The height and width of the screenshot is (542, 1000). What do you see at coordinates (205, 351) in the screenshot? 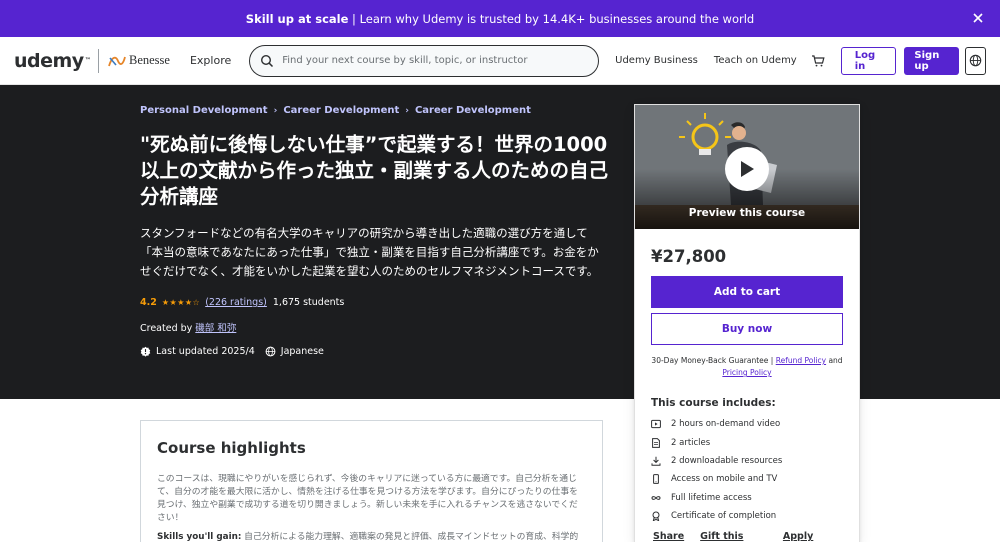
I see `last-updated: Last updated 2025/4` at bounding box center [205, 351].